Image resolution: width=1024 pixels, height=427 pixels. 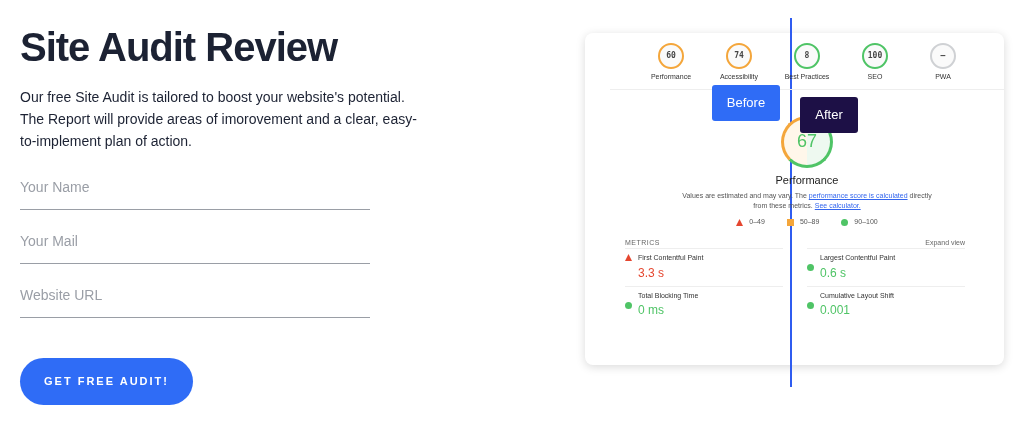 I want to click on metric-value: 0 ms, so click(x=651, y=310).